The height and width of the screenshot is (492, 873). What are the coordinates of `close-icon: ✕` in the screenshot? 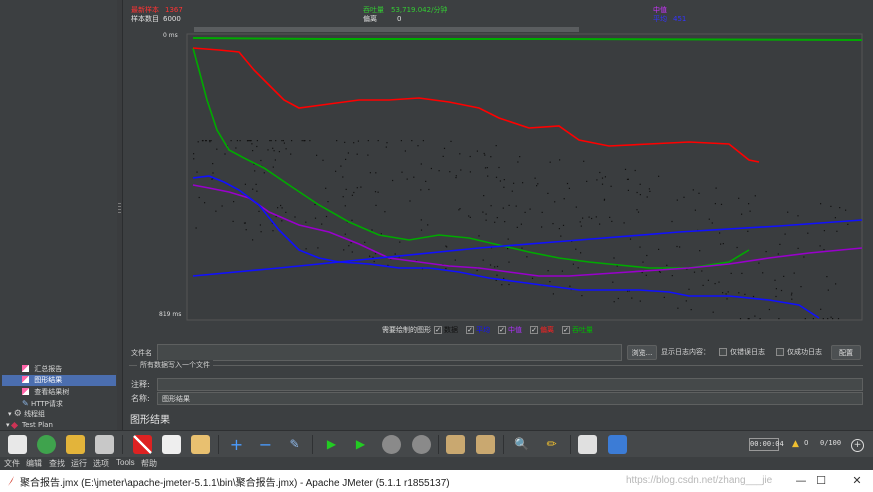 It's located at (857, 481).